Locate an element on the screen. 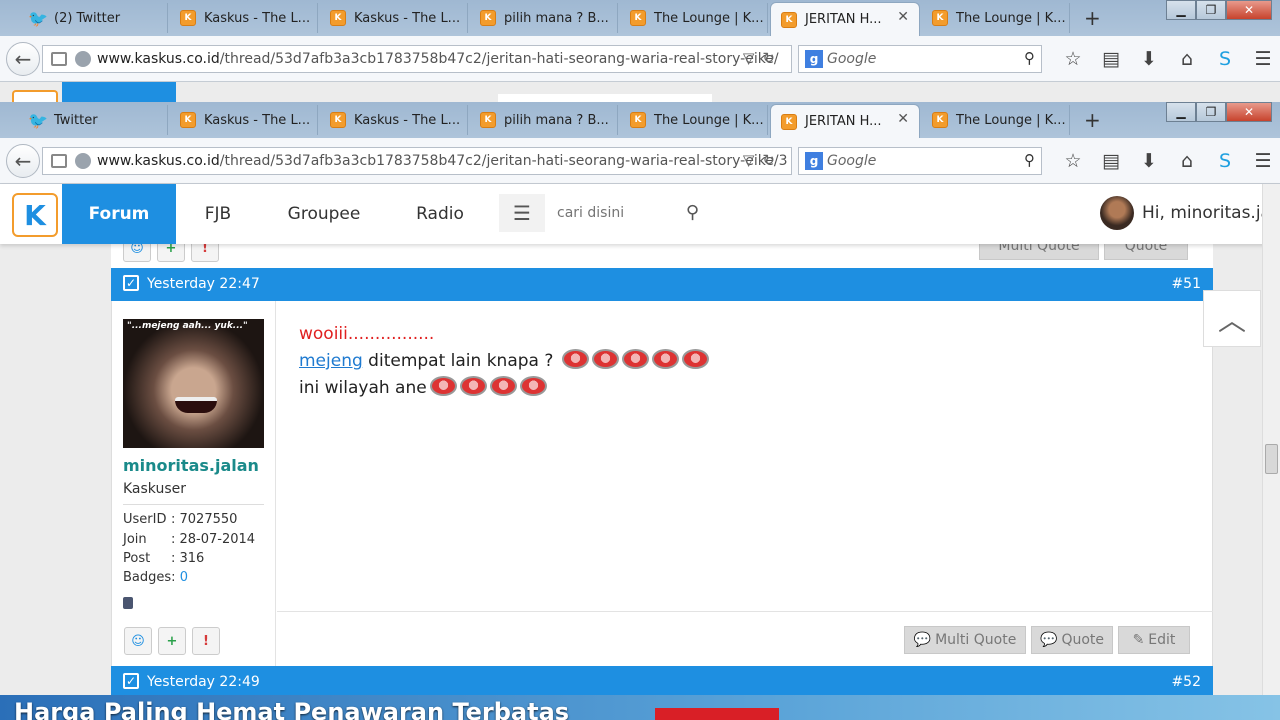  multi-quote-button: 💬 Multi Quote is located at coordinates (965, 640).